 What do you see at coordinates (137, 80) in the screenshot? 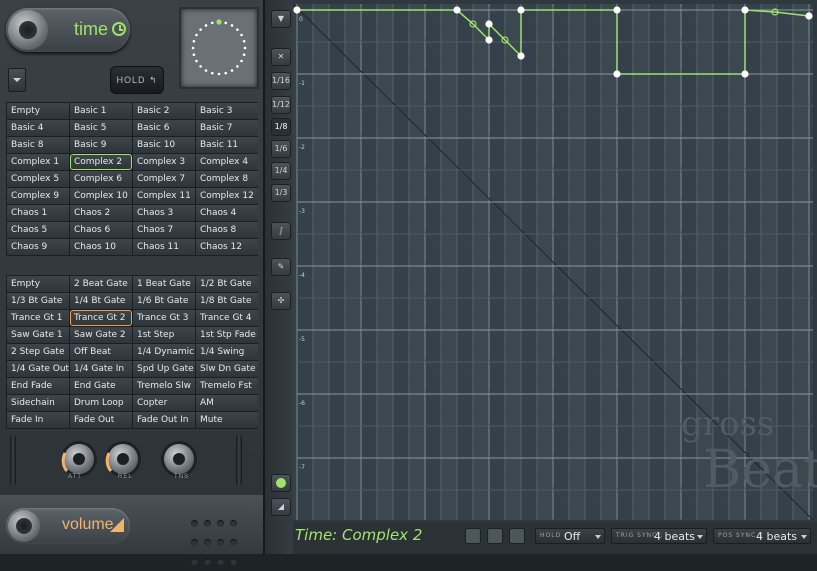
I see `hold-button: HOLD ↰` at bounding box center [137, 80].